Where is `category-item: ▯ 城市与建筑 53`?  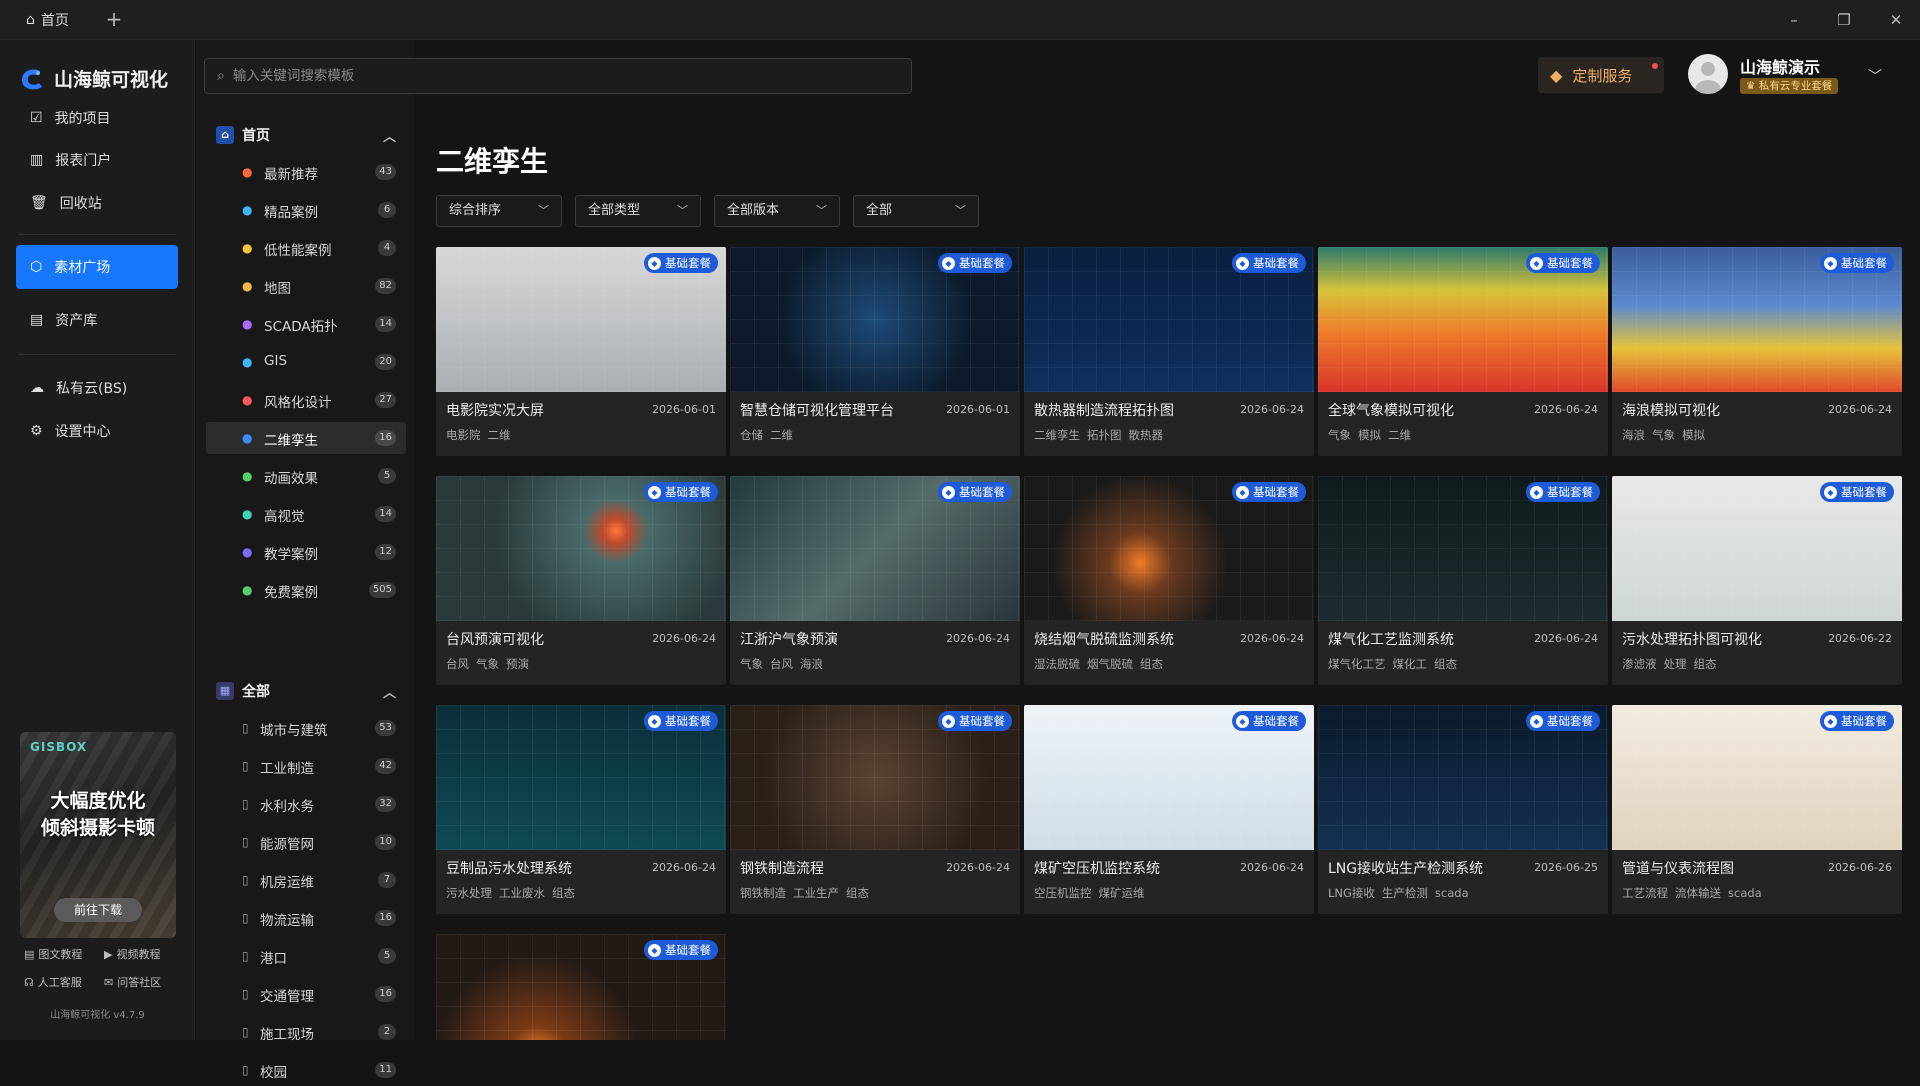 category-item: ▯ 城市与建筑 53 is located at coordinates (306, 728).